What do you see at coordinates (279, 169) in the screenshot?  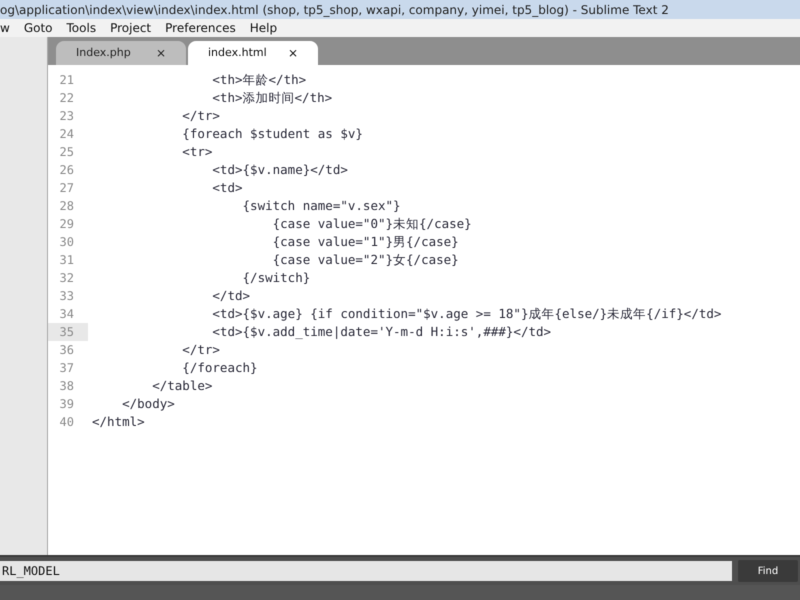 I see `code-line: <td>{$v.name}</td>` at bounding box center [279, 169].